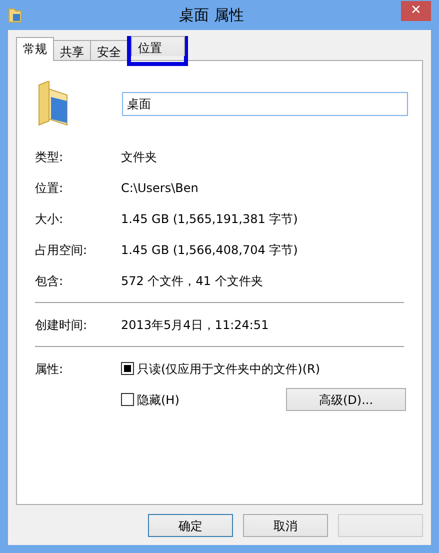  I want to click on field-label: 类型:, so click(49, 157).